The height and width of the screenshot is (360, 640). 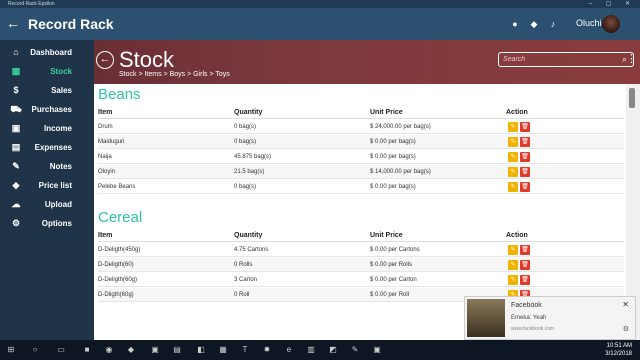 I want to click on item-name: Naija, so click(x=105, y=157).